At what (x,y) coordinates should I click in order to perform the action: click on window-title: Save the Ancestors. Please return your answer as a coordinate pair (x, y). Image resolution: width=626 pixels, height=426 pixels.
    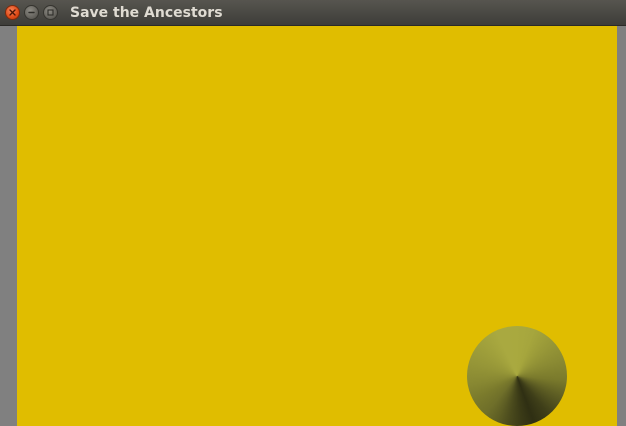
    Looking at the image, I should click on (146, 13).